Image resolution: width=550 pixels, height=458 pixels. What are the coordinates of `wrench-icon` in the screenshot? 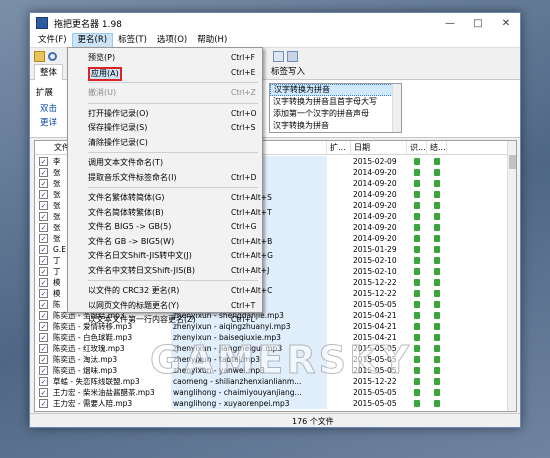 It's located at (292, 56).